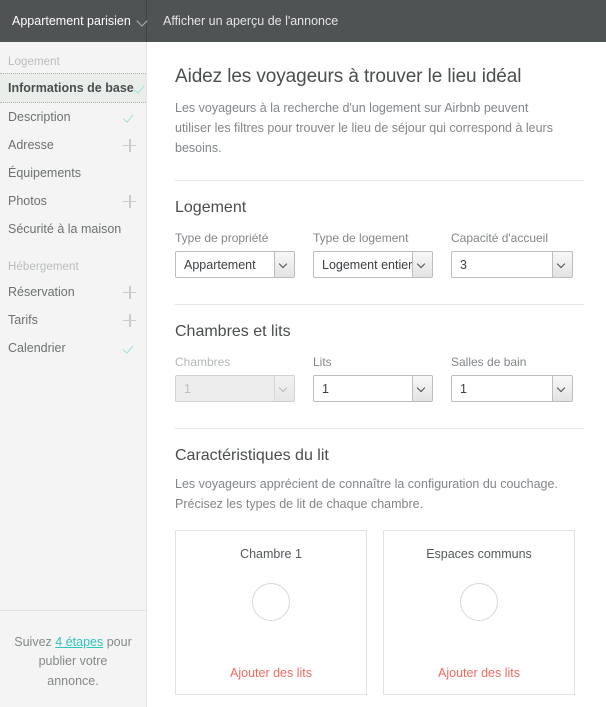  What do you see at coordinates (367, 264) in the screenshot?
I see `select-value: Logement entier` at bounding box center [367, 264].